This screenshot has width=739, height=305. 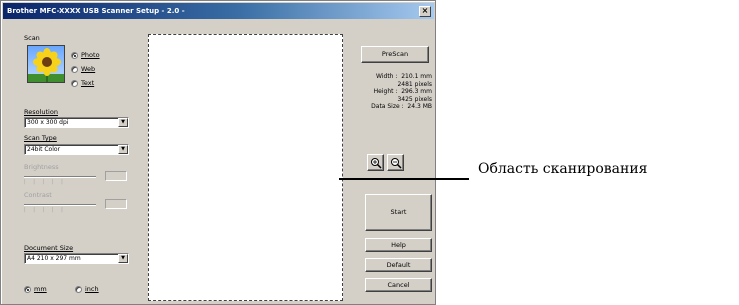 What do you see at coordinates (398, 212) in the screenshot?
I see `start-button: Start` at bounding box center [398, 212].